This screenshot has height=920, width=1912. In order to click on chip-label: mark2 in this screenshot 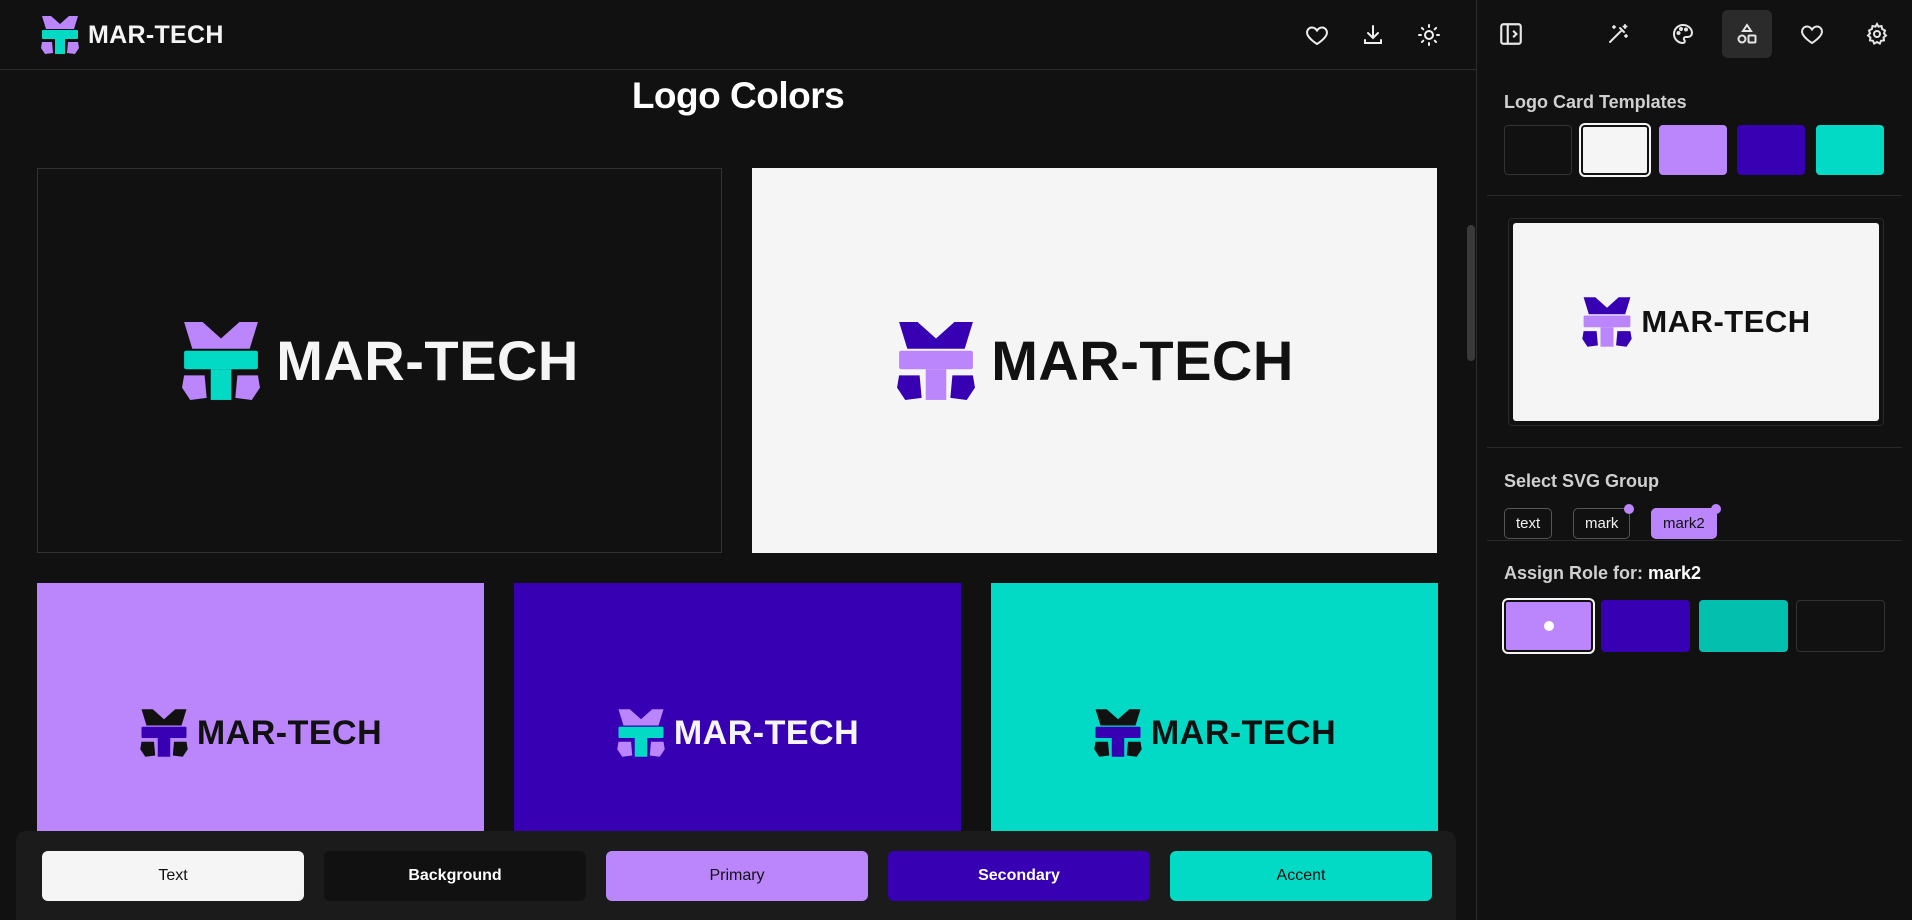, I will do `click(1684, 523)`.